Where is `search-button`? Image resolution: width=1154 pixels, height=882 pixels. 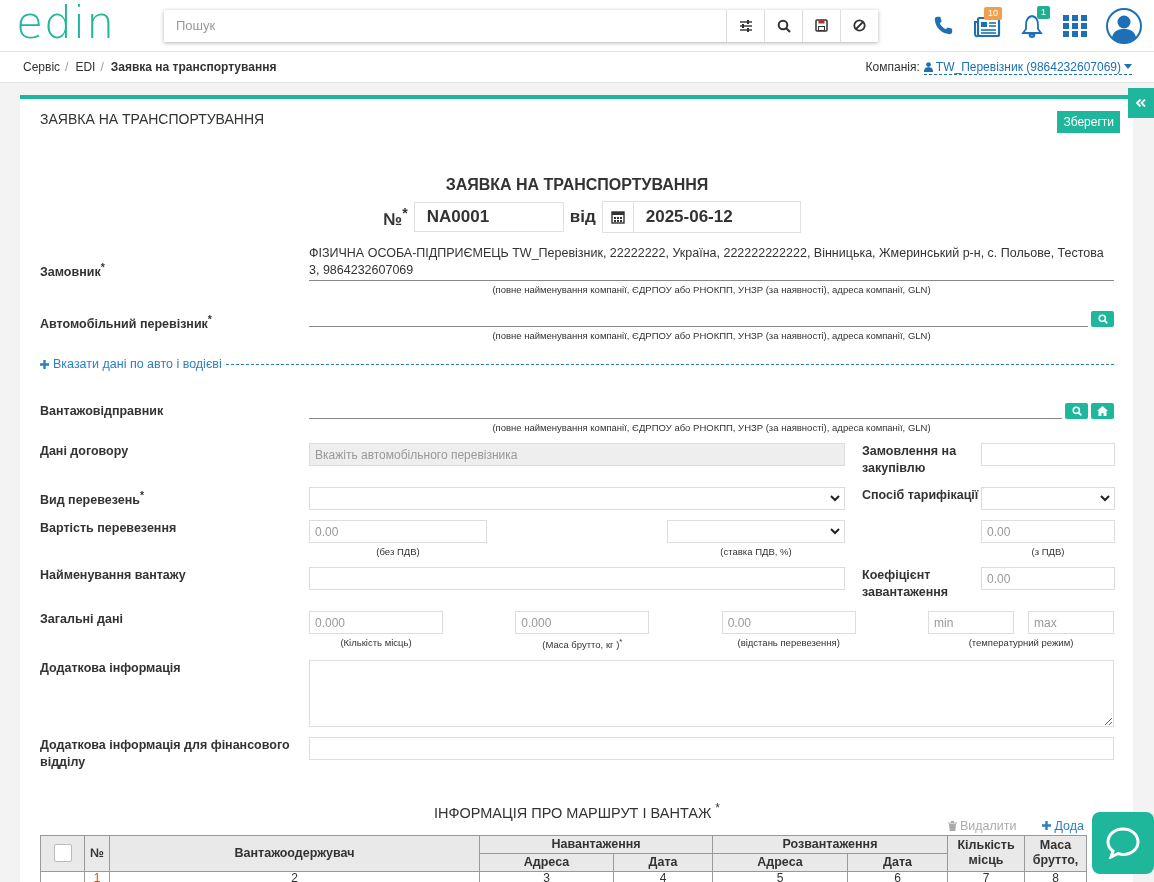 search-button is located at coordinates (783, 25).